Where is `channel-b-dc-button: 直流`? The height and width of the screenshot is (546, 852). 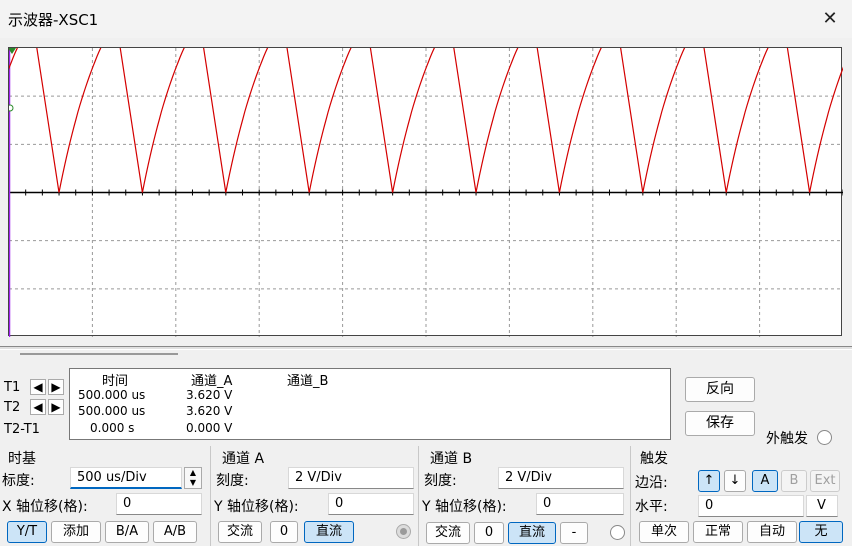 channel-b-dc-button: 直流 is located at coordinates (532, 533).